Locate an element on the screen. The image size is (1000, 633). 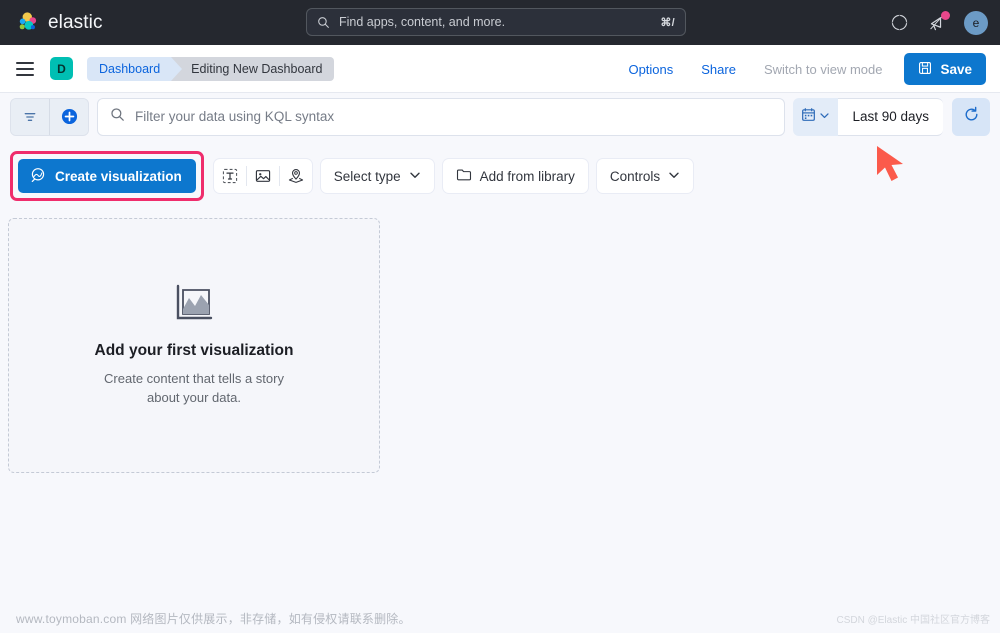
area-chart-icon is located at coordinates (194, 305).